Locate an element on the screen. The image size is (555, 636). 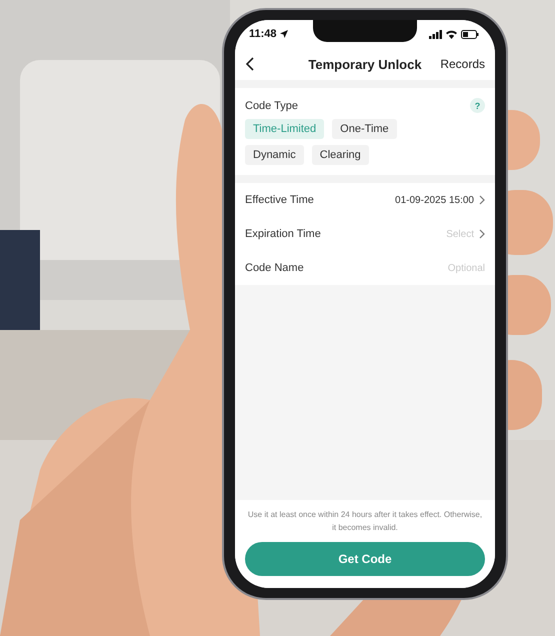
screen-title: Temporary Unlock is located at coordinates (365, 64).